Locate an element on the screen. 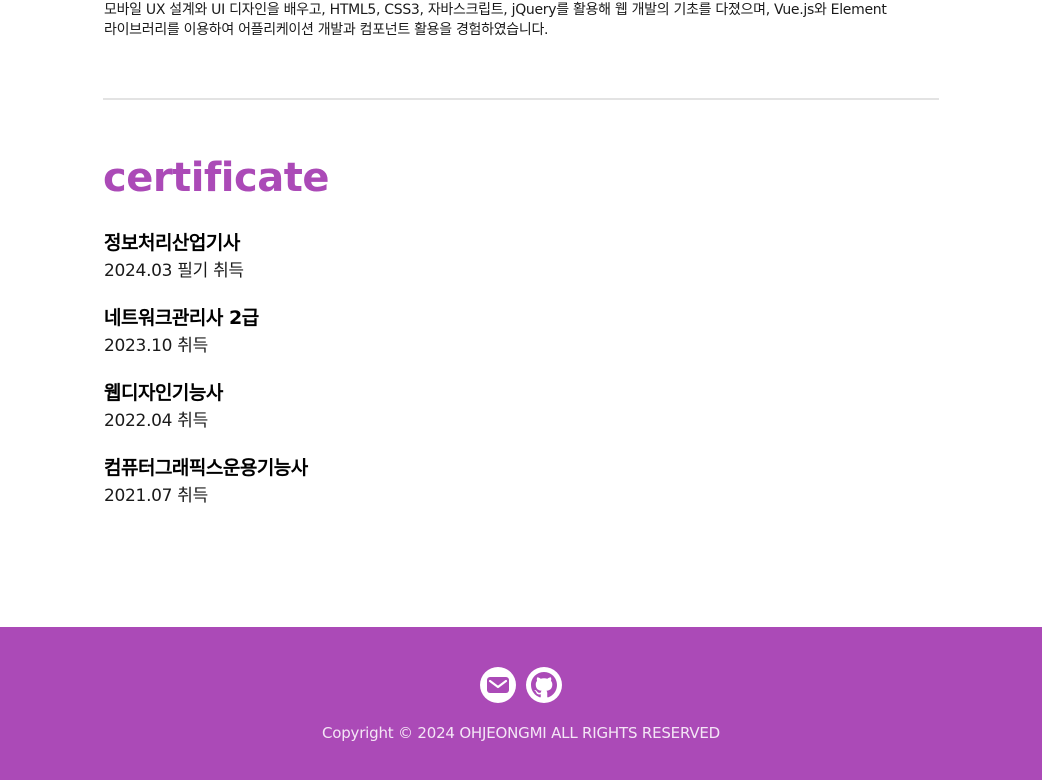 The height and width of the screenshot is (780, 1042). certificate-name: 컴퓨터그래픽스운용기능사 is located at coordinates (206, 468).